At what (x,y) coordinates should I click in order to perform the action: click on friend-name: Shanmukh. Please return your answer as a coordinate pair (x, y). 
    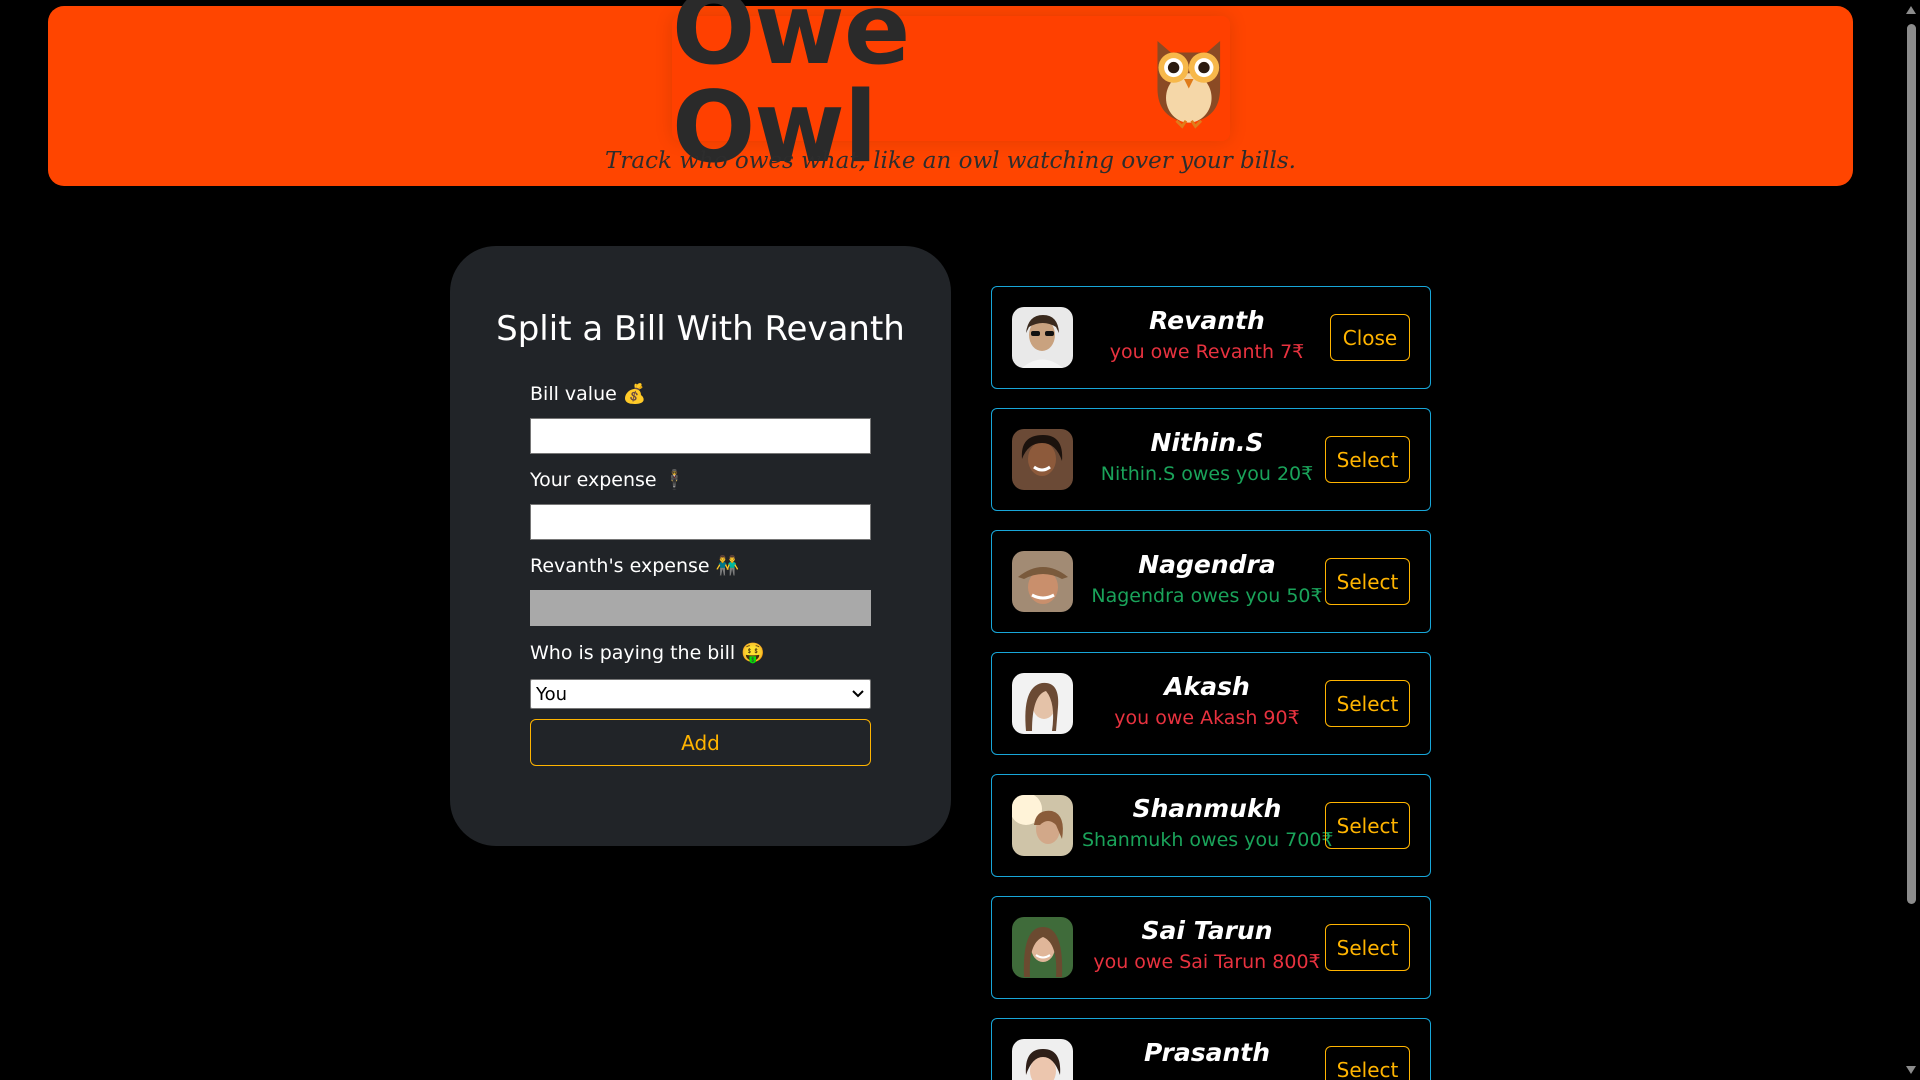
    Looking at the image, I should click on (1207, 808).